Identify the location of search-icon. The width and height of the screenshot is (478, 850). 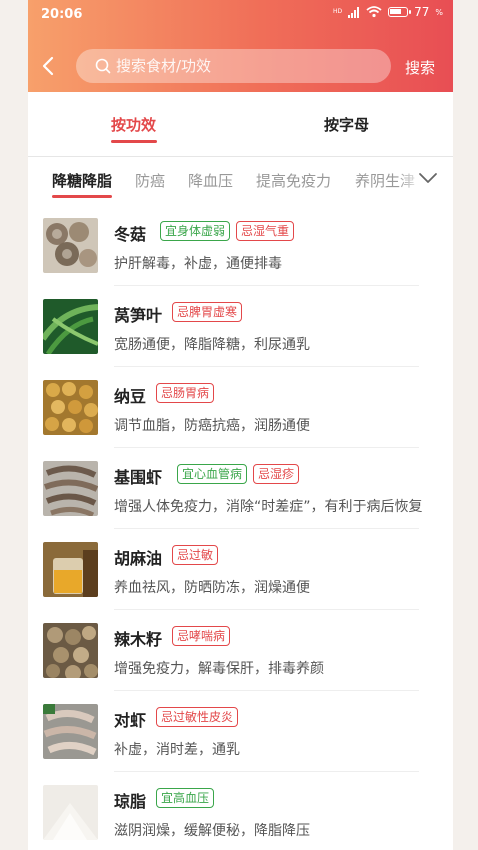
(103, 66).